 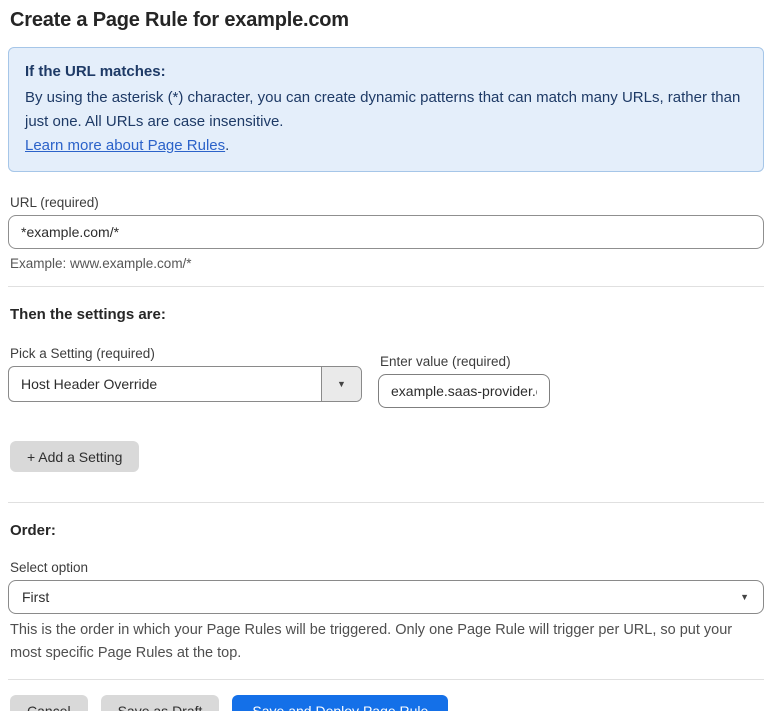 I want to click on enter-value-column: Enter value (required), so click(x=464, y=377).